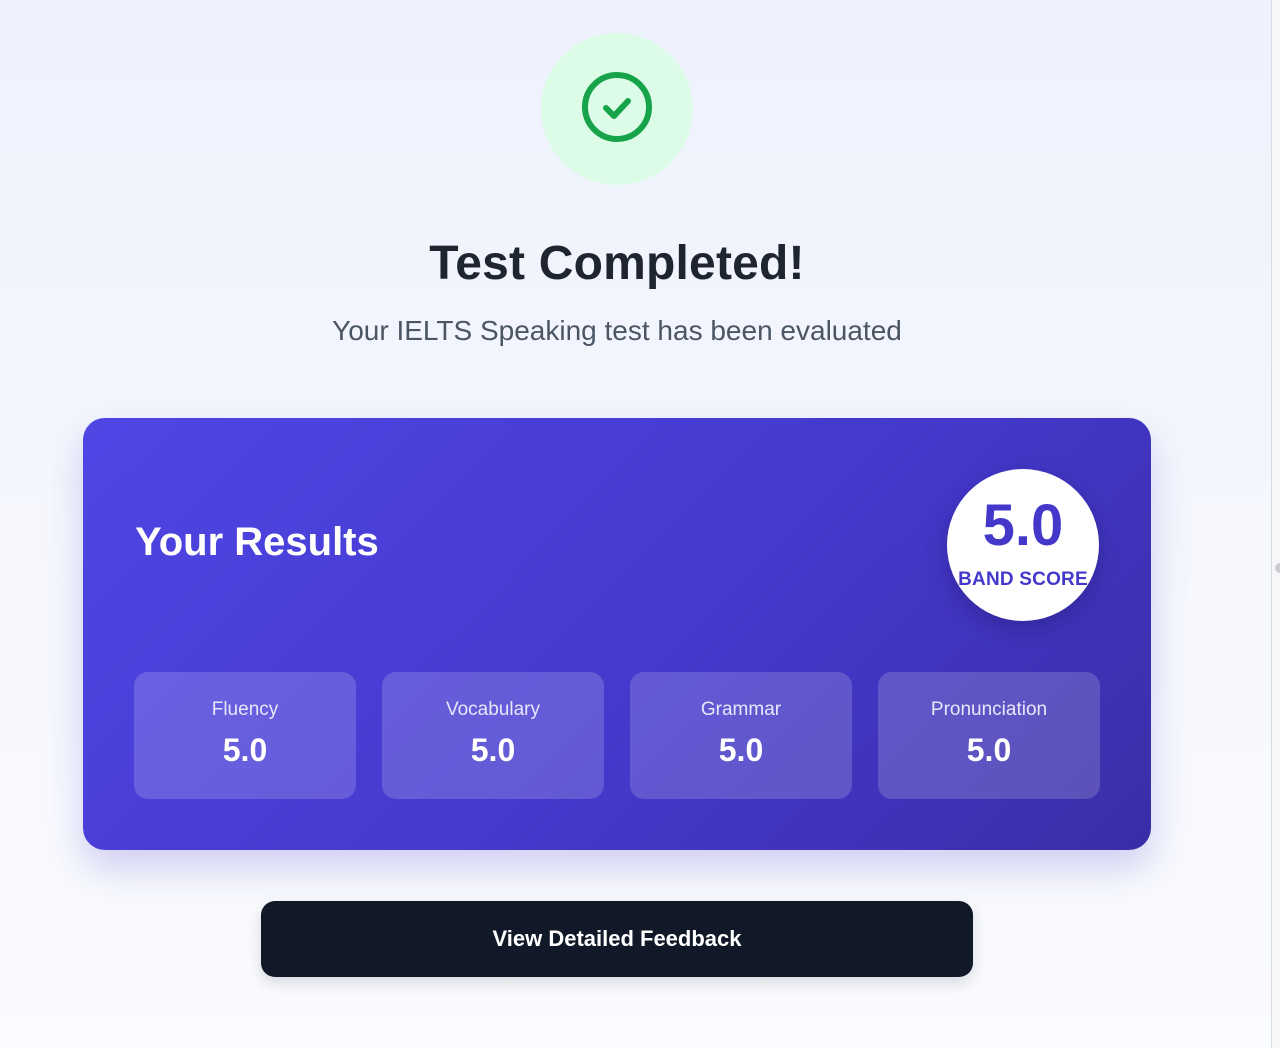 Image resolution: width=1280 pixels, height=1048 pixels. I want to click on metric-label: Grammar, so click(741, 709).